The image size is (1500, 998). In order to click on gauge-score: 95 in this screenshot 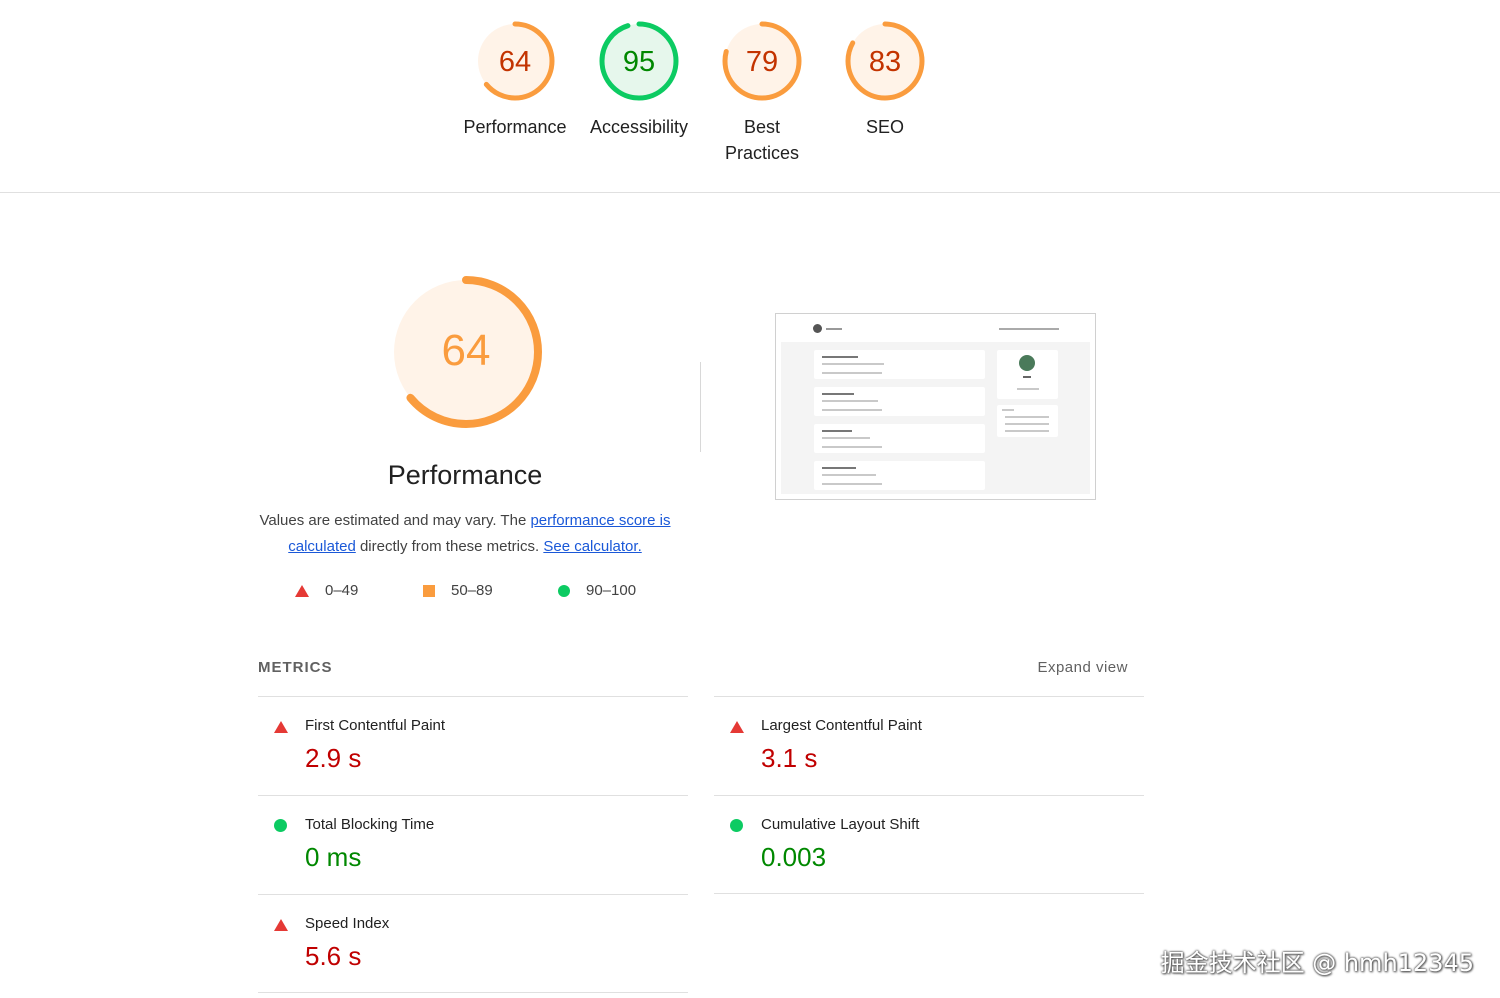, I will do `click(639, 62)`.